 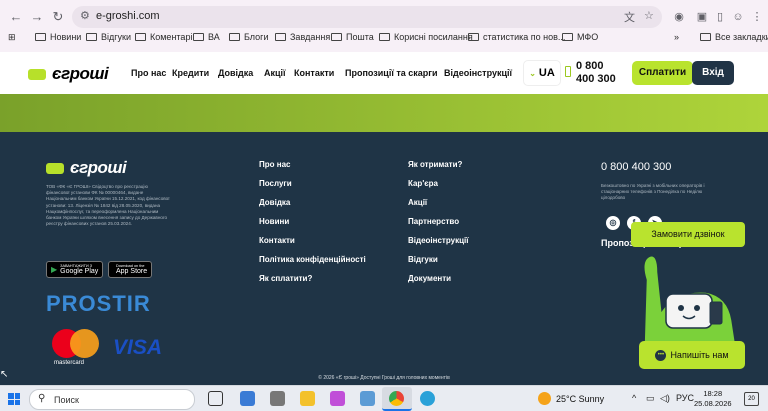 What do you see at coordinates (248, 37) in the screenshot?
I see `bookmark-blogy: Блоги` at bounding box center [248, 37].